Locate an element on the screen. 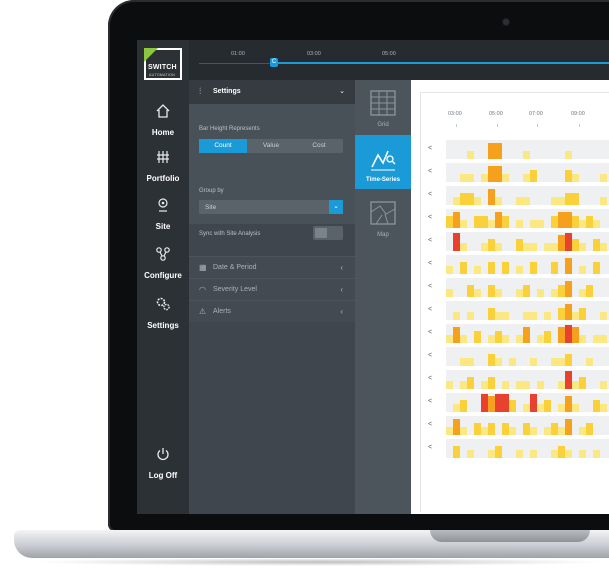 The width and height of the screenshot is (609, 571). nav-settings: Settings is located at coordinates (163, 314).